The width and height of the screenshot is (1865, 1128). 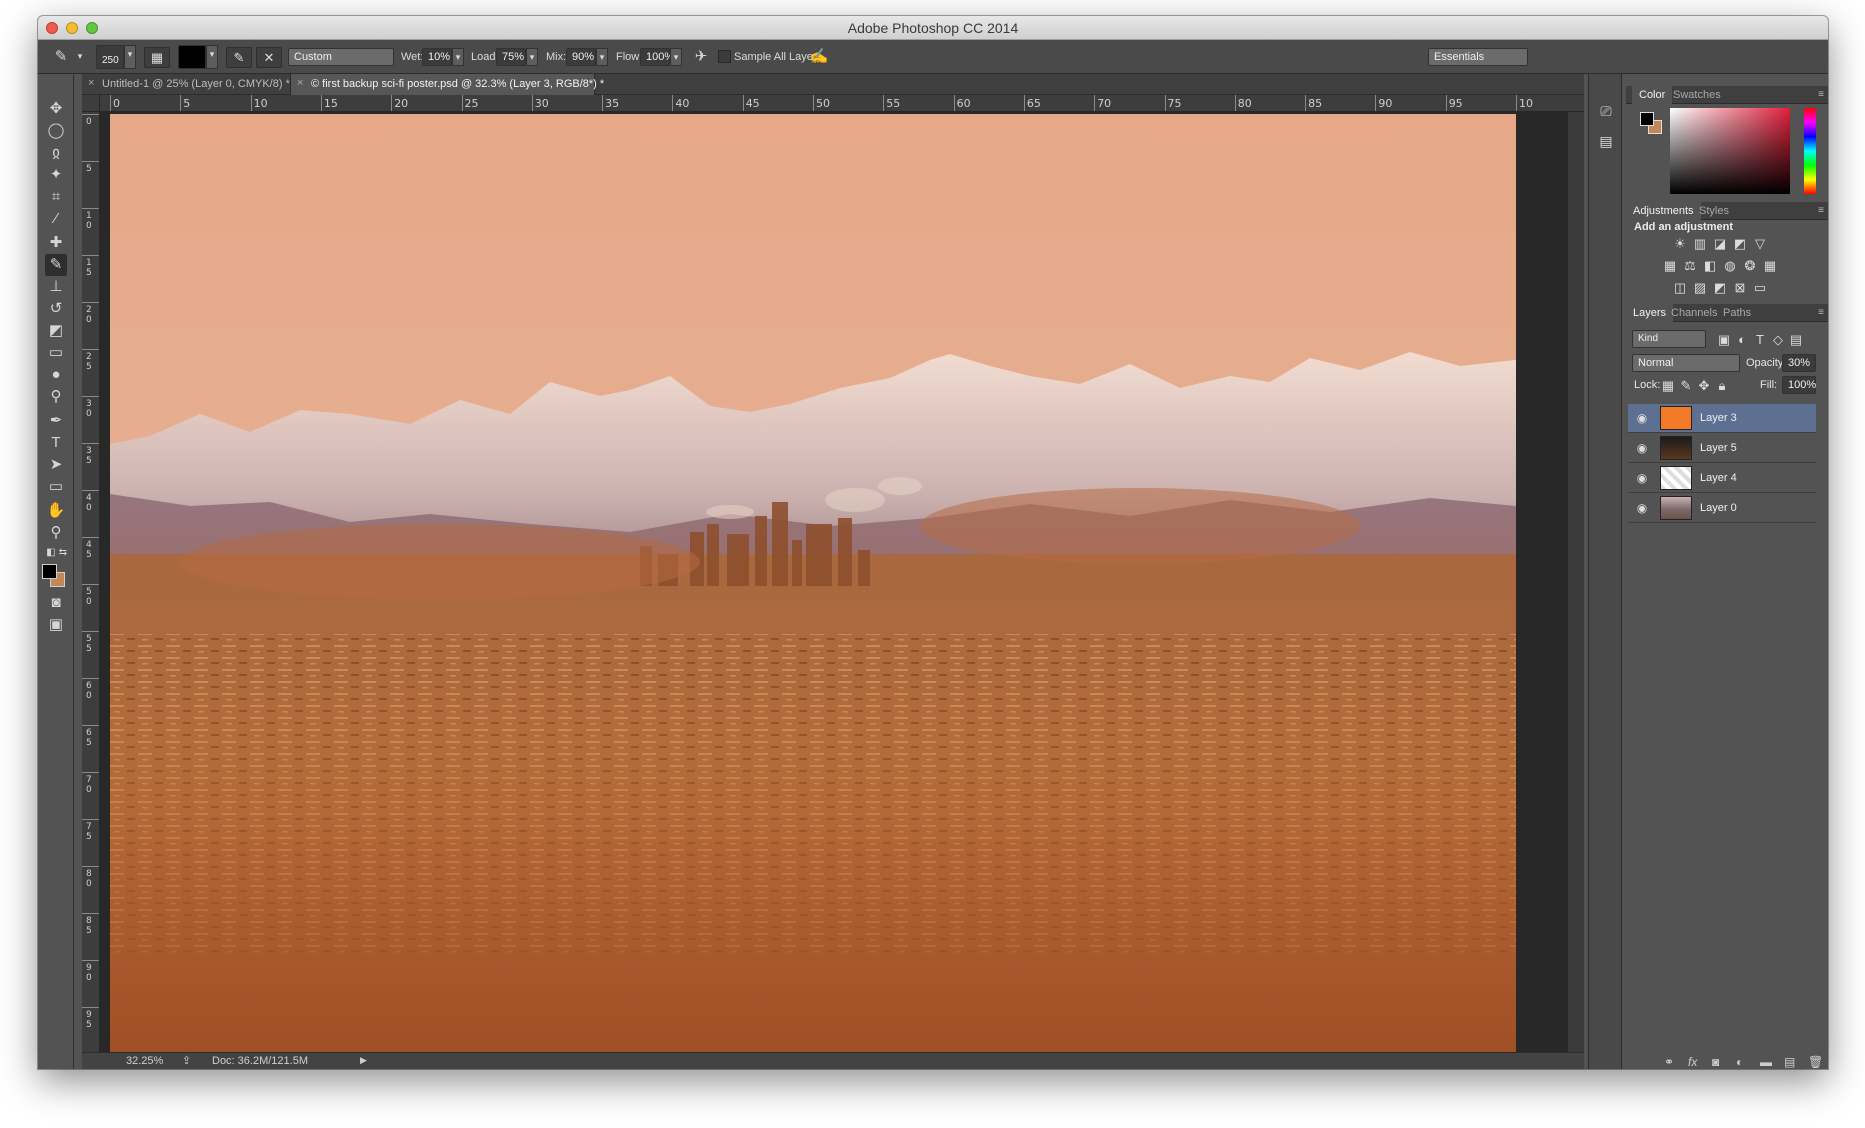 What do you see at coordinates (1680, 244) in the screenshot?
I see `brightness-contrast-icon: ☀` at bounding box center [1680, 244].